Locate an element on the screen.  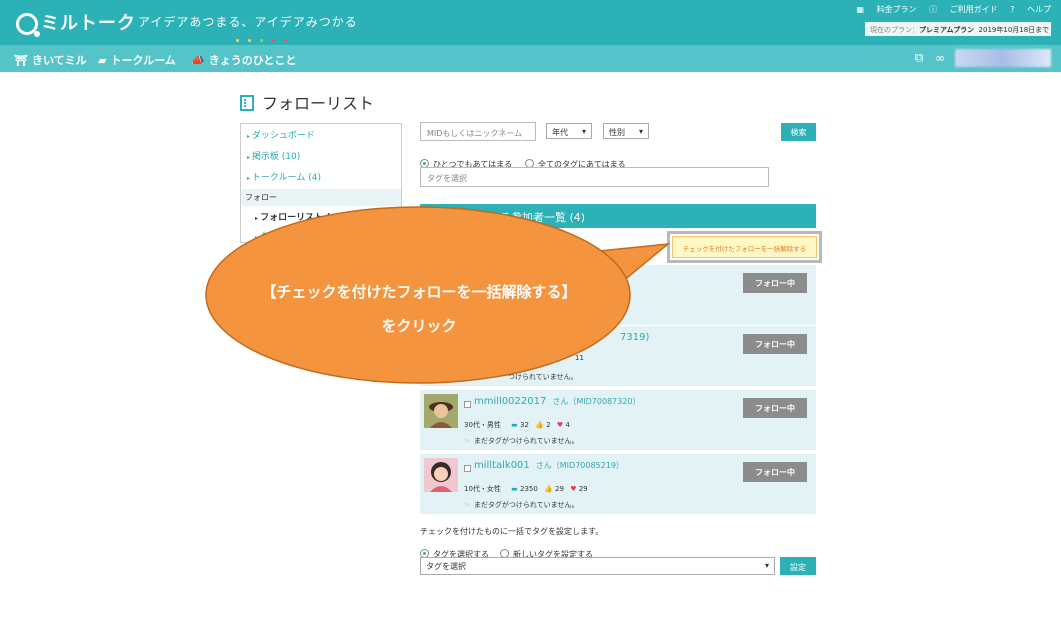
board-icon: ⛩ is located at coordinates (21, 60).